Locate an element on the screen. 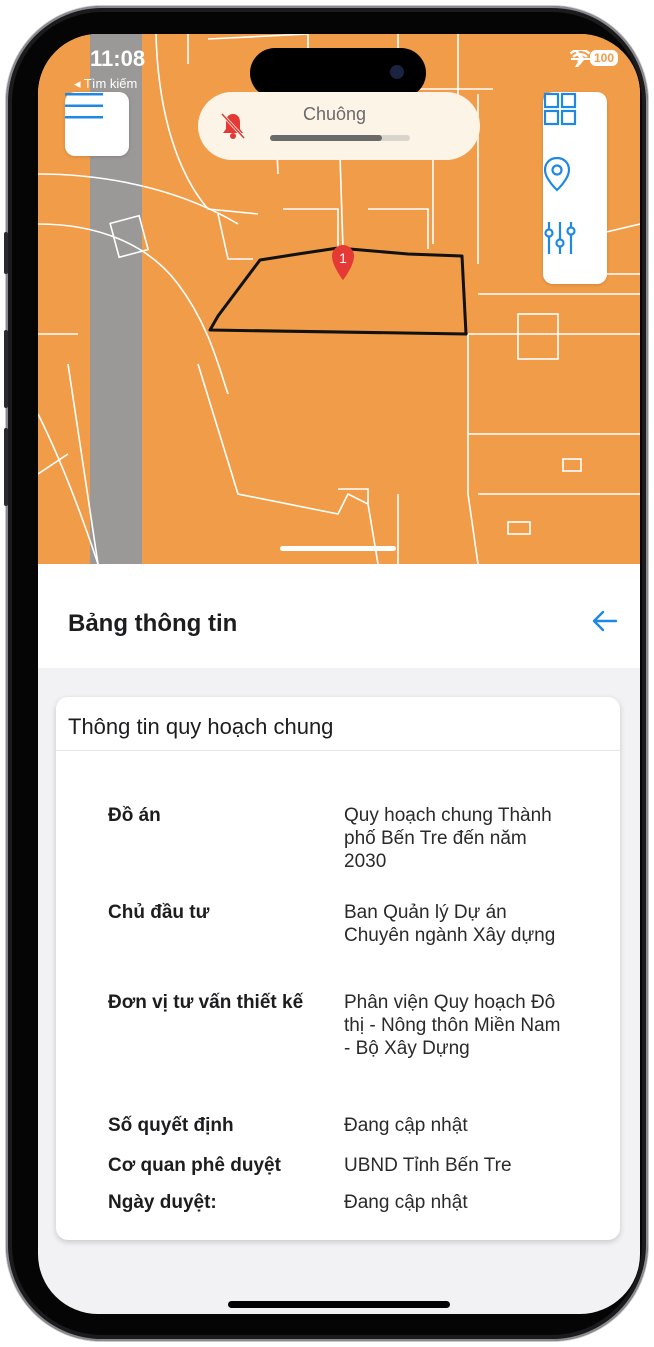 This screenshot has height=1347, width=654. info-label: Cơ quan phê duyệt is located at coordinates (194, 1165).